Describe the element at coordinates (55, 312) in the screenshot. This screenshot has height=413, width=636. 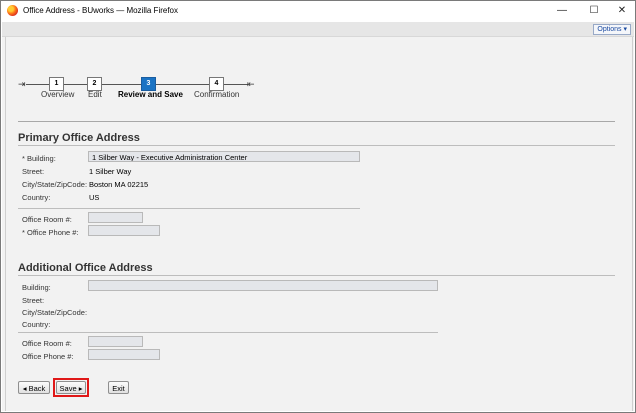
I see `additional-city-label: City/State/ZipCode:` at that location.